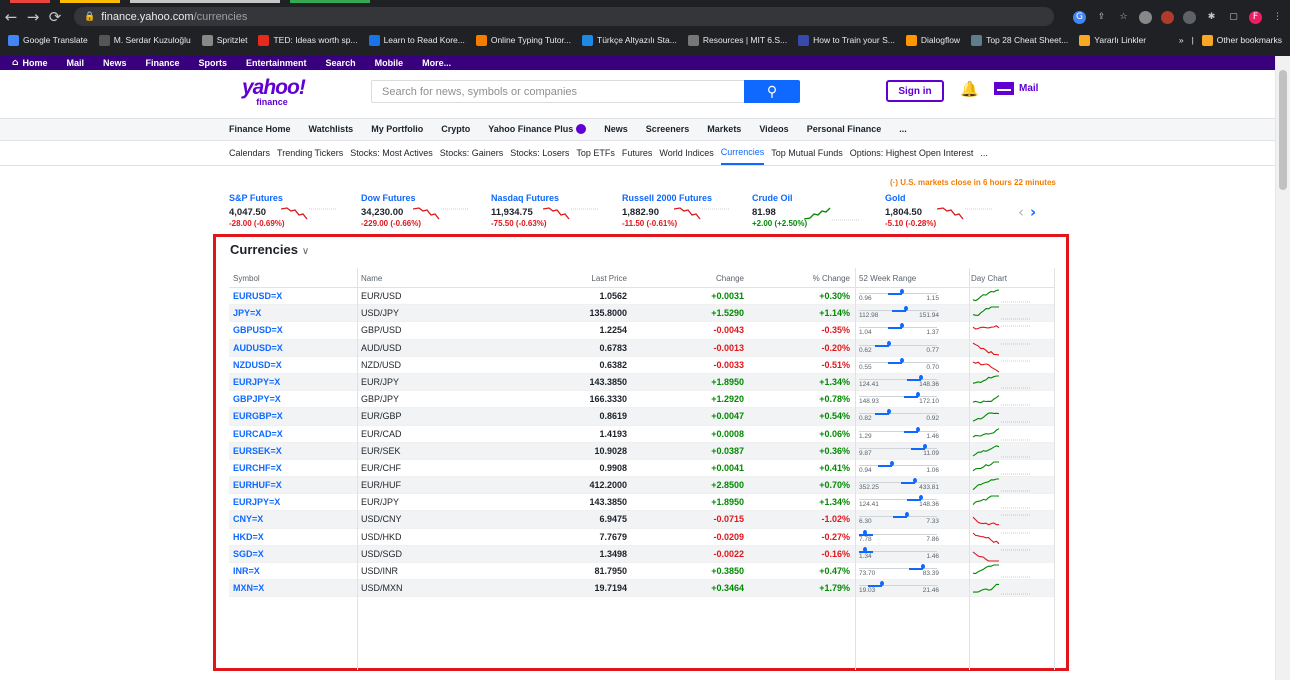 Image resolution: width=1290 pixels, height=680 pixels. What do you see at coordinates (257, 468) in the screenshot?
I see `currency-symbol-link: EURCHF=X` at bounding box center [257, 468].